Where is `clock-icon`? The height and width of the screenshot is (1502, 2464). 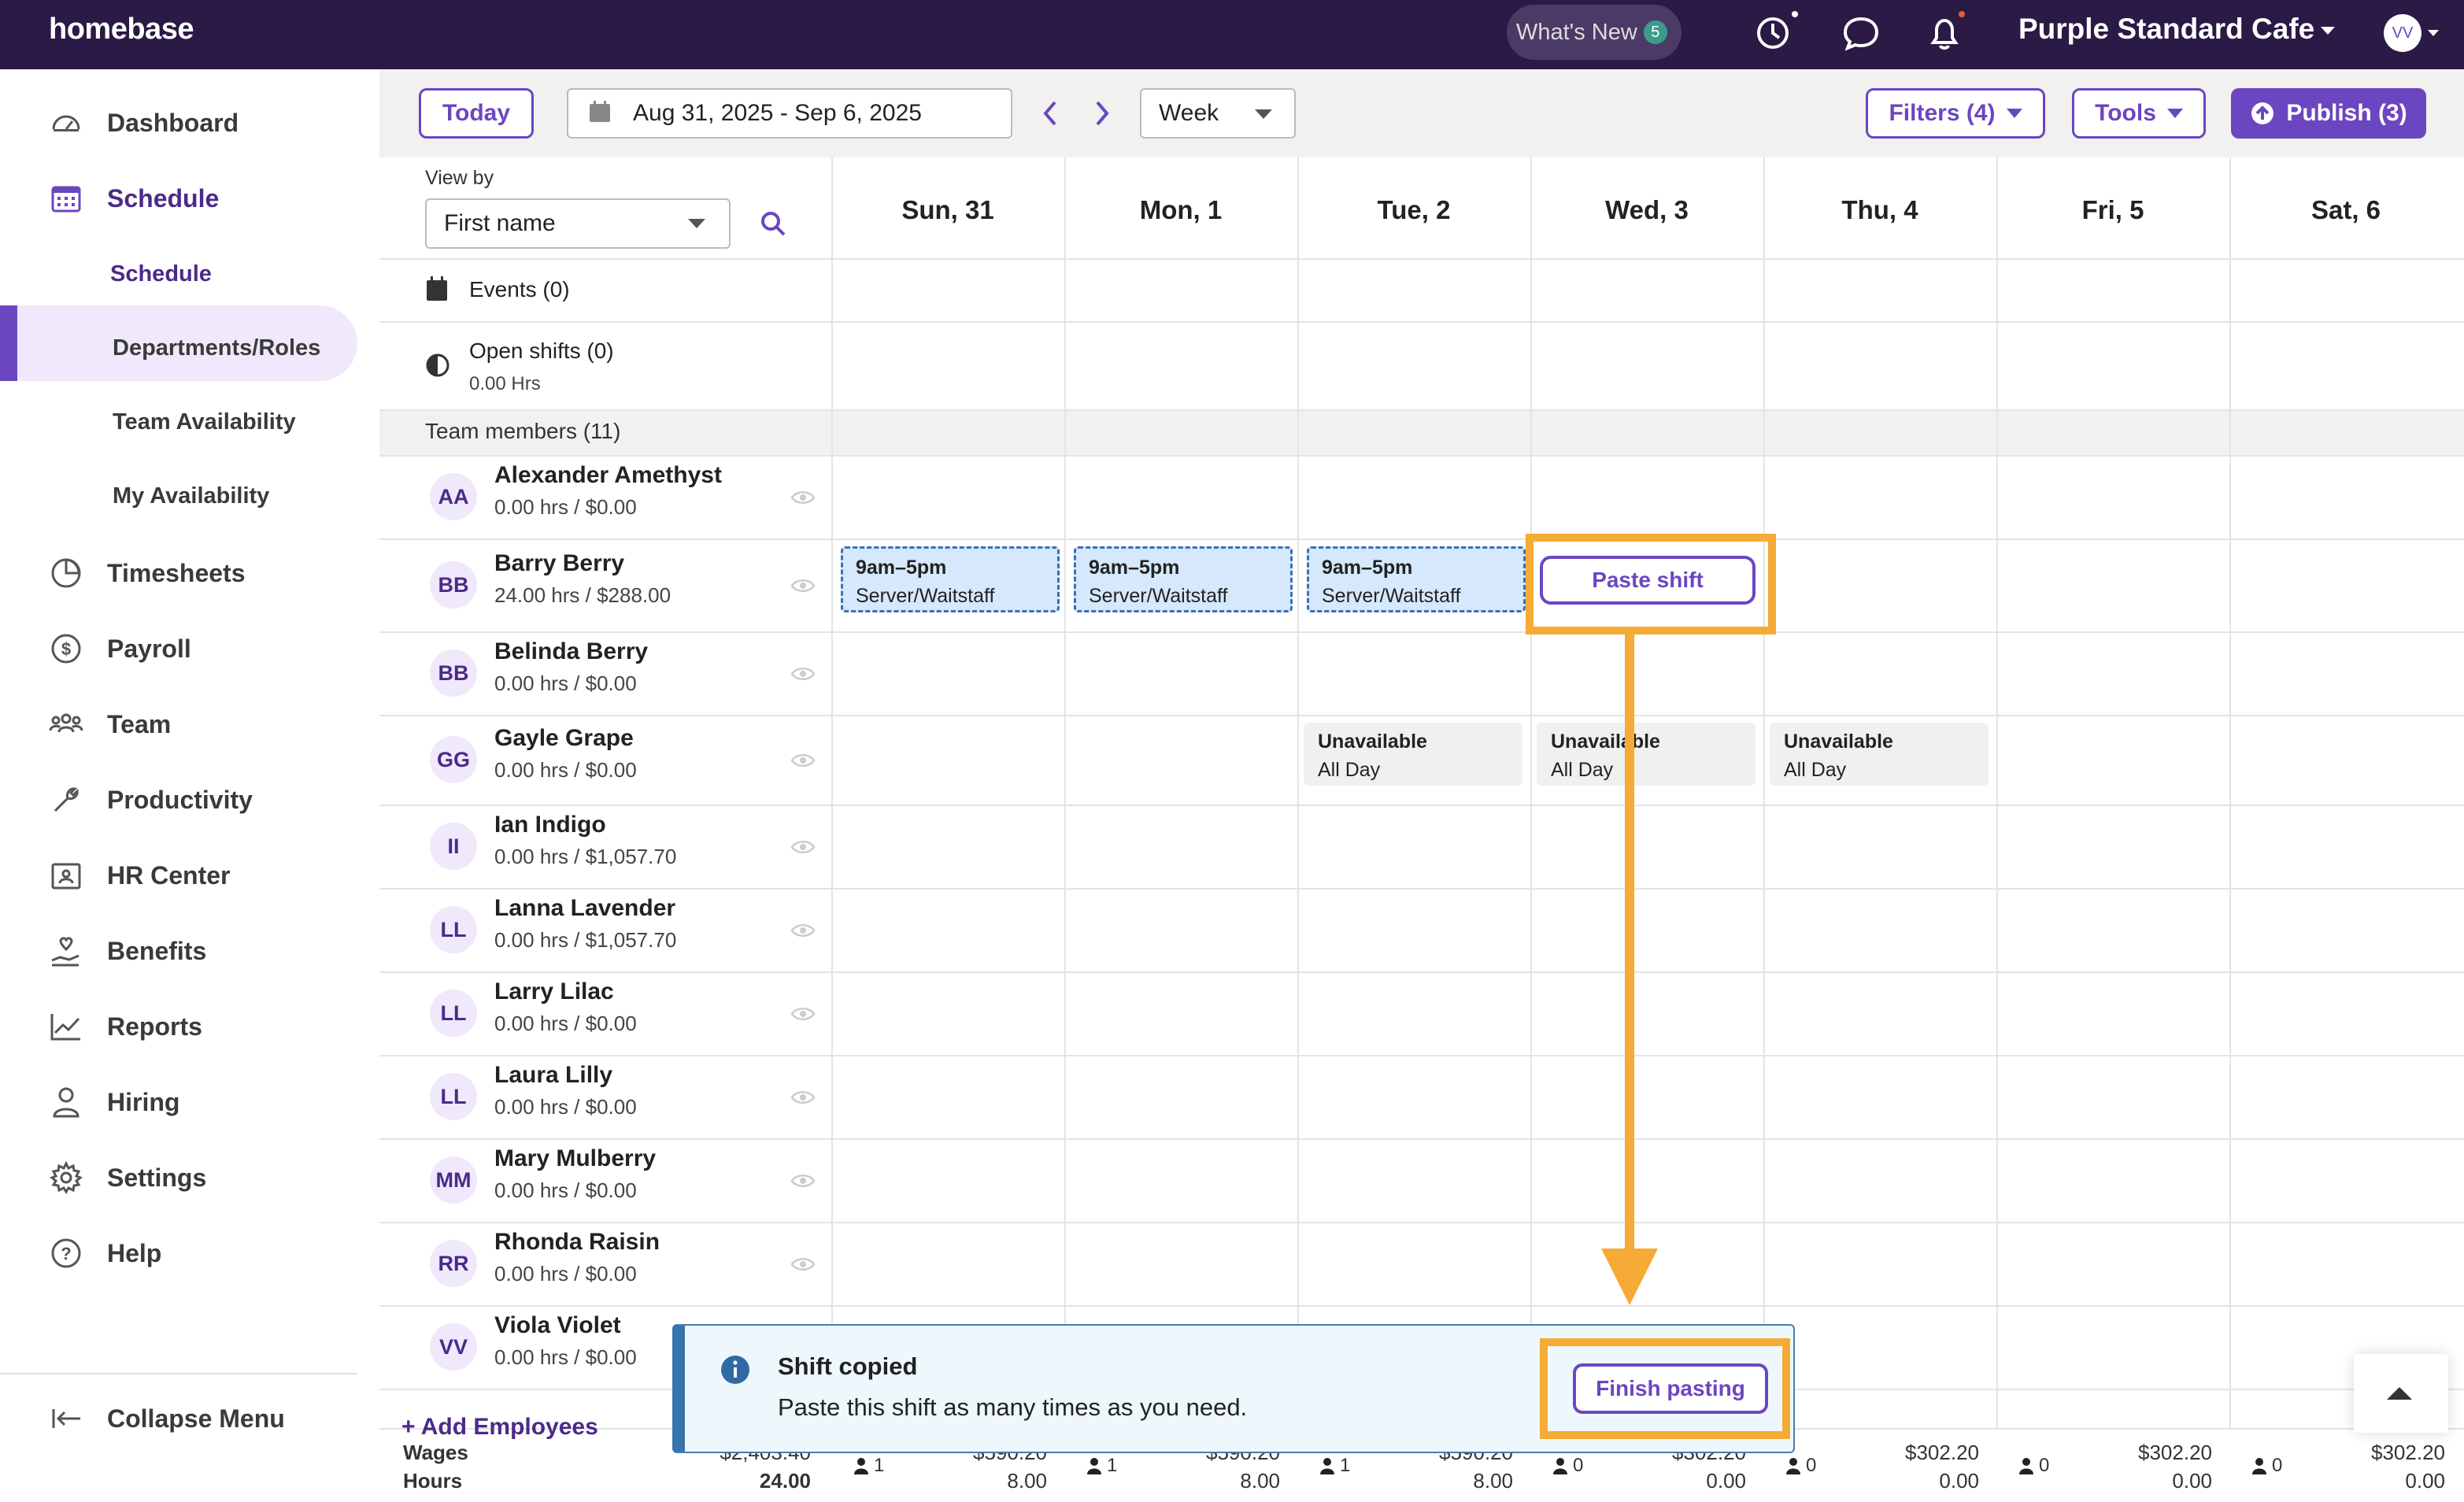 clock-icon is located at coordinates (1775, 33).